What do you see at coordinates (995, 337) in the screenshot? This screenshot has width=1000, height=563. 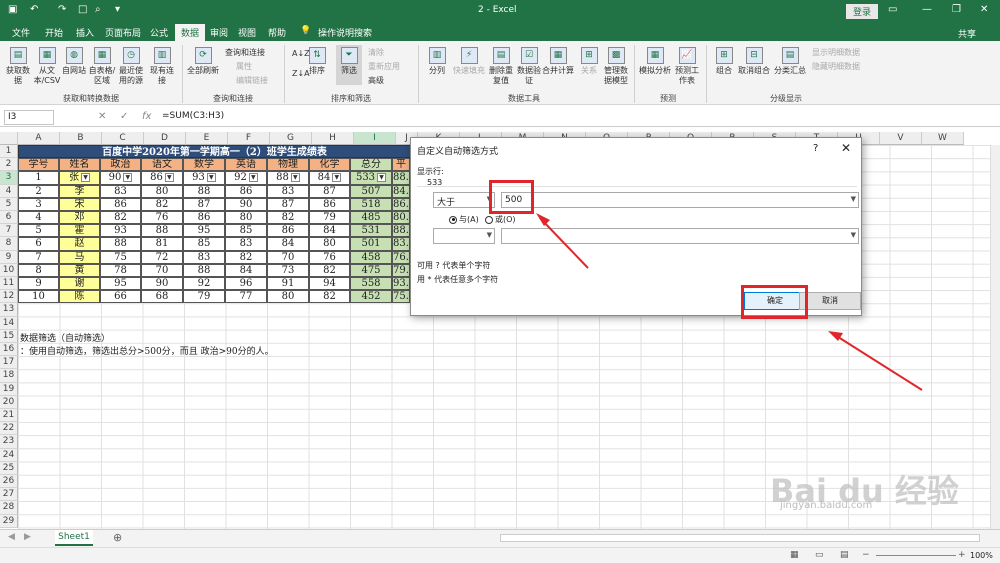 I see `vertical-scrollbar` at bounding box center [995, 337].